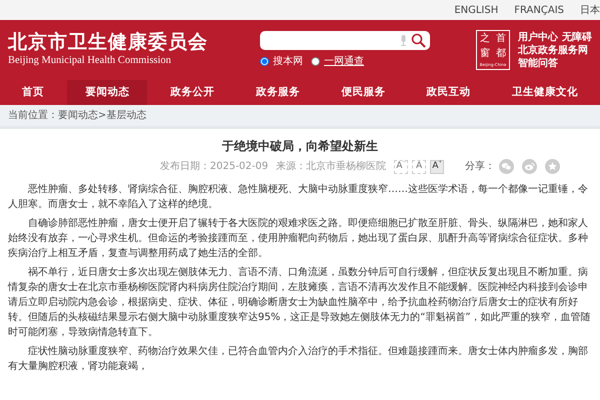 The height and width of the screenshot is (400, 600). I want to click on nav-tab: 卫生健康文化, so click(545, 92).